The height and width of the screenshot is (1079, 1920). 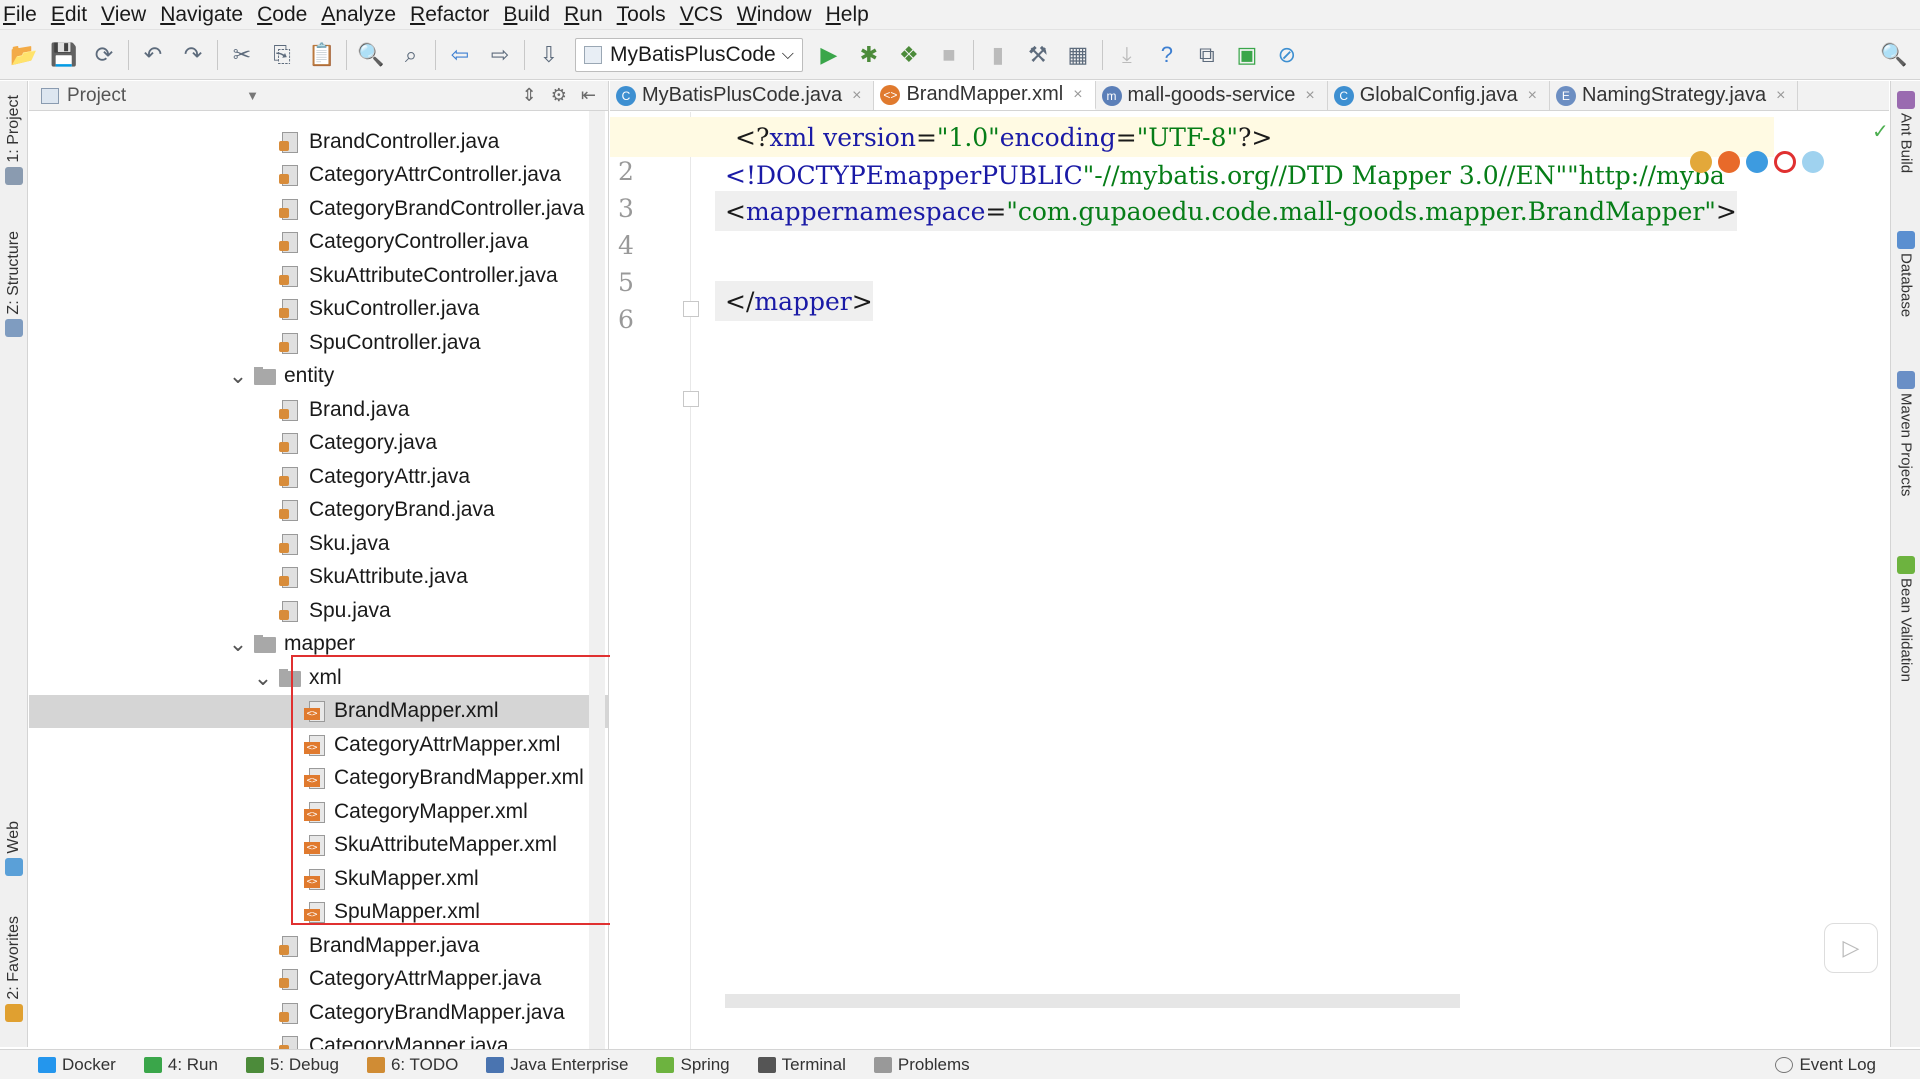 What do you see at coordinates (318, 677) in the screenshot?
I see `tree-folder-xml: ⌄ xml` at bounding box center [318, 677].